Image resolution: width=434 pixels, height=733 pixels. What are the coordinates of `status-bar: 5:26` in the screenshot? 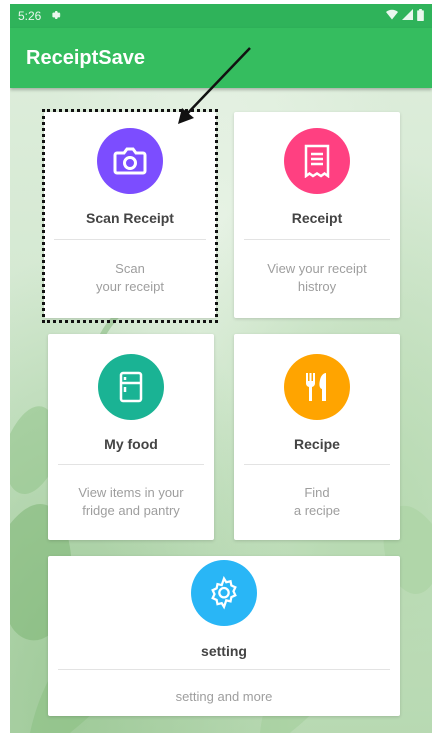 It's located at (221, 16).